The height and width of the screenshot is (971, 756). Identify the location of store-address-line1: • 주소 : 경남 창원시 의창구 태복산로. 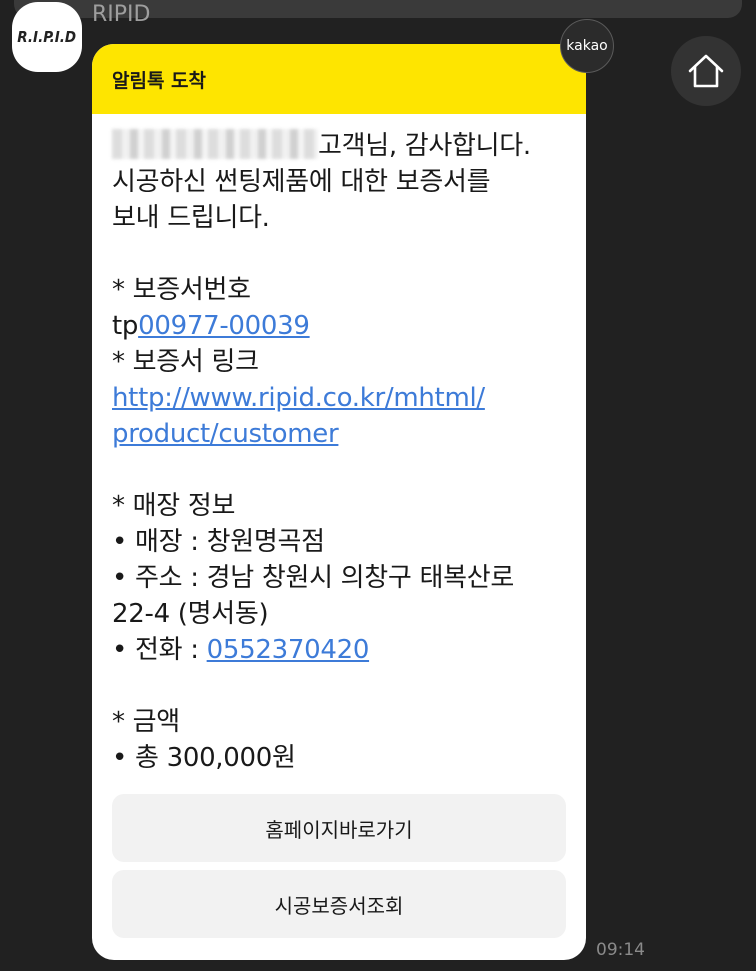
(313, 578).